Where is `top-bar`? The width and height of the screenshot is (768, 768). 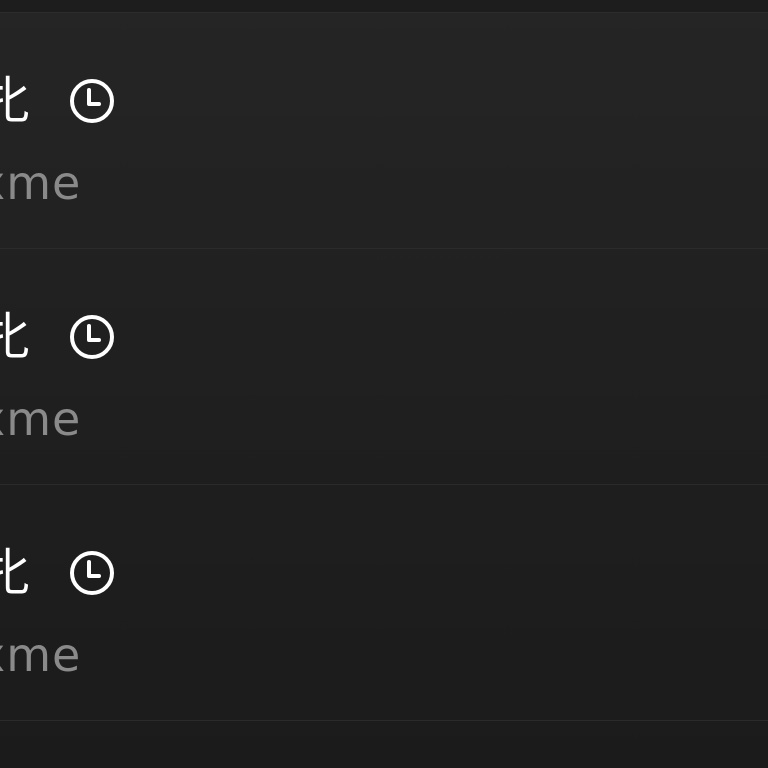 top-bar is located at coordinates (384, 6).